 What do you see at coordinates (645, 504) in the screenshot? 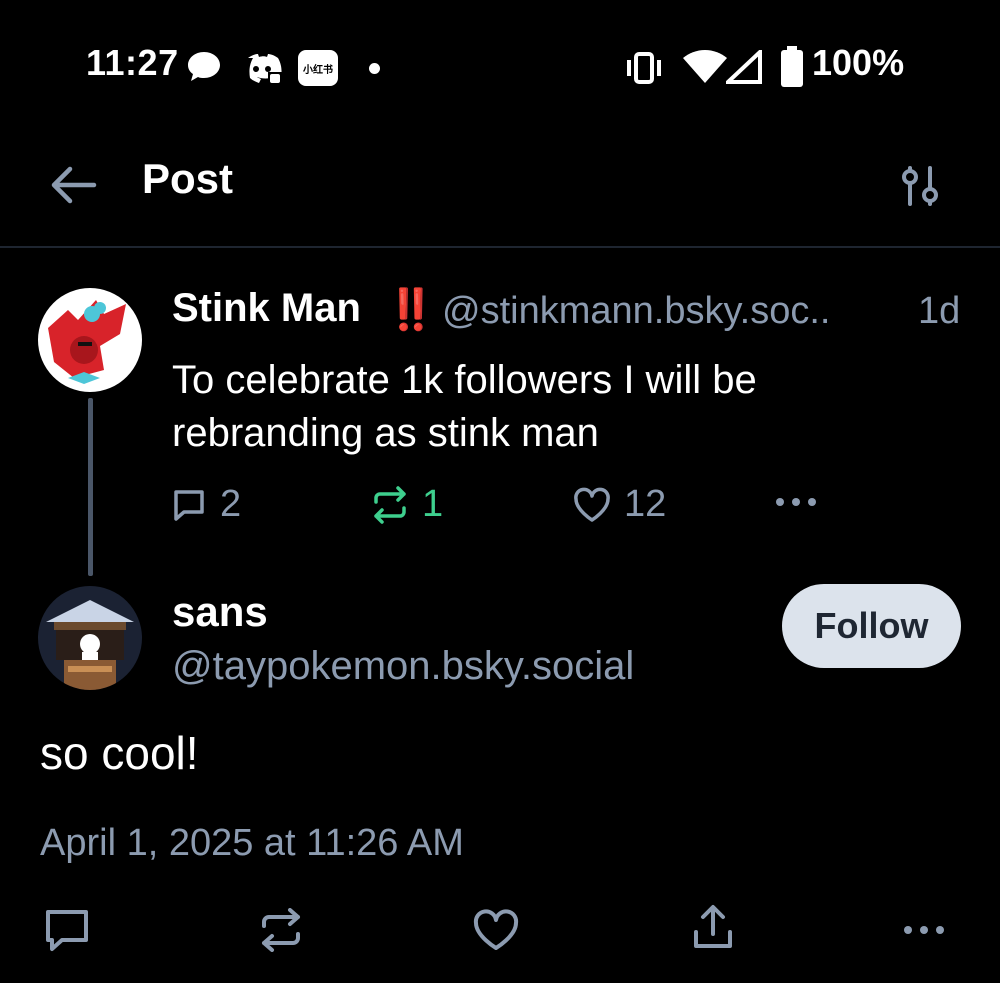
I see `like-count: 12` at bounding box center [645, 504].